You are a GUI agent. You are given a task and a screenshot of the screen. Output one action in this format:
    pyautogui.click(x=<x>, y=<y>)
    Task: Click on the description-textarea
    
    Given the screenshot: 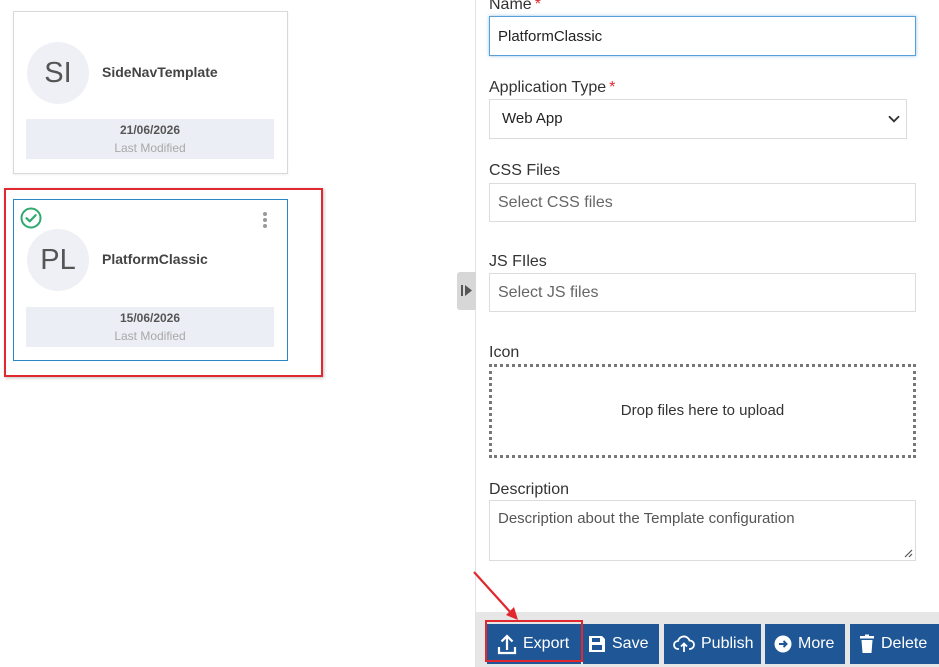 What is the action you would take?
    pyautogui.click(x=702, y=530)
    